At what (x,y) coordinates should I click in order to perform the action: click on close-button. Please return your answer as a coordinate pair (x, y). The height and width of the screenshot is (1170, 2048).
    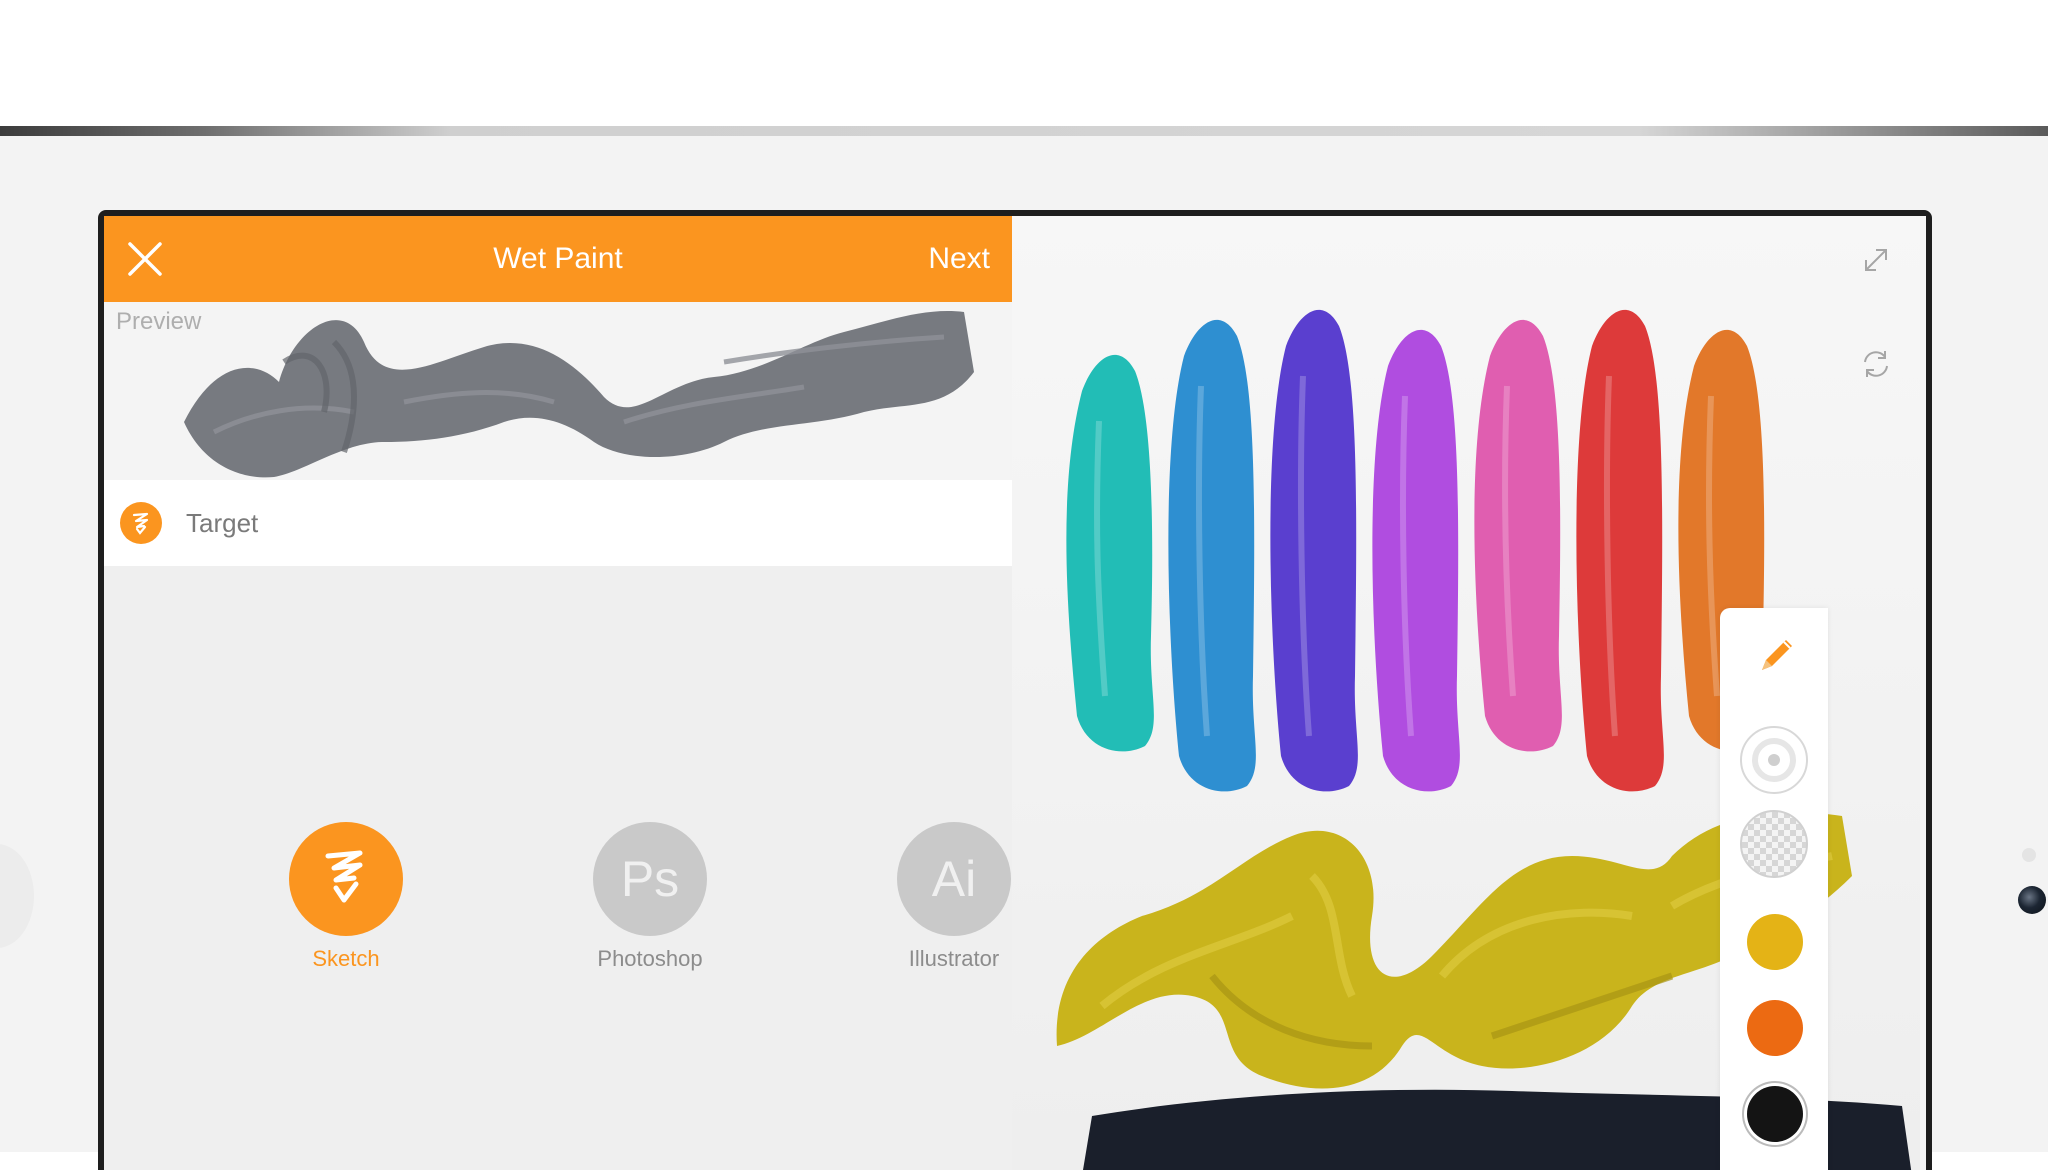
    Looking at the image, I should click on (145, 259).